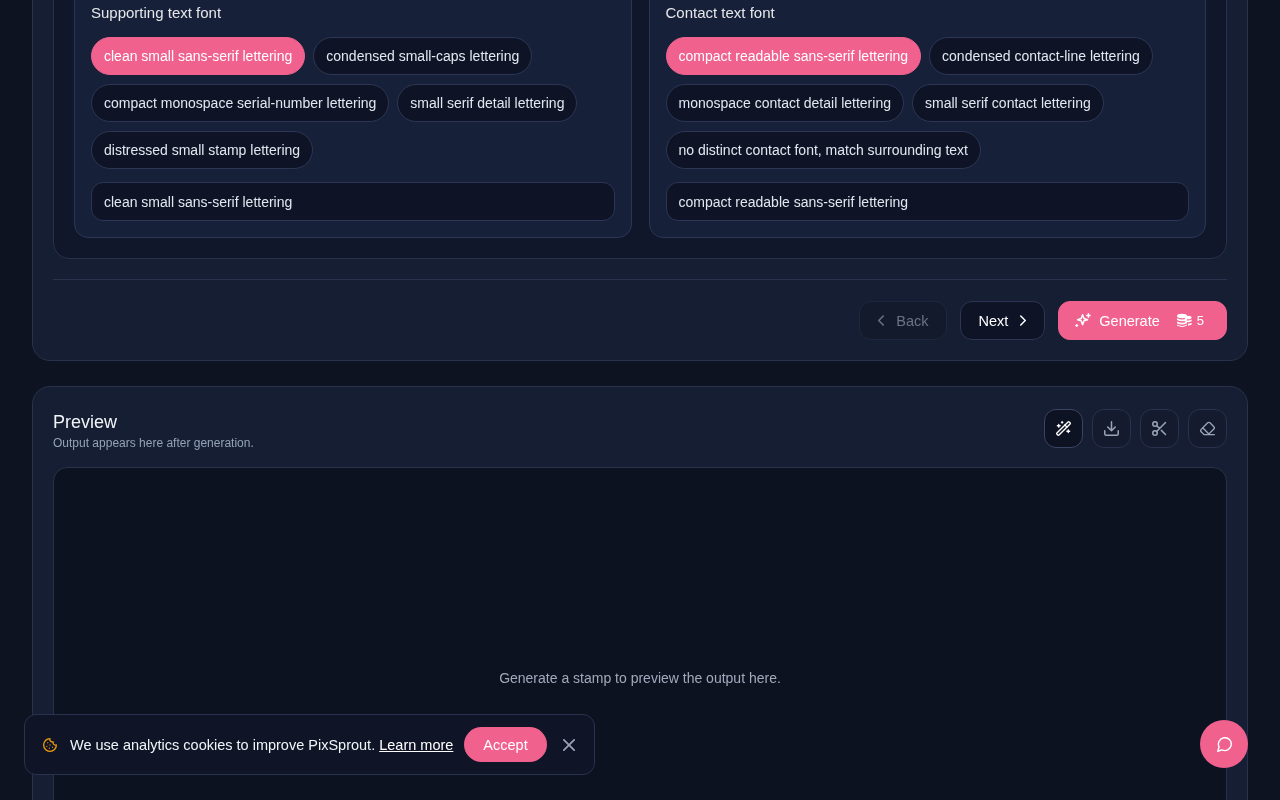 The height and width of the screenshot is (800, 1280). I want to click on scissors-icon, so click(1159, 428).